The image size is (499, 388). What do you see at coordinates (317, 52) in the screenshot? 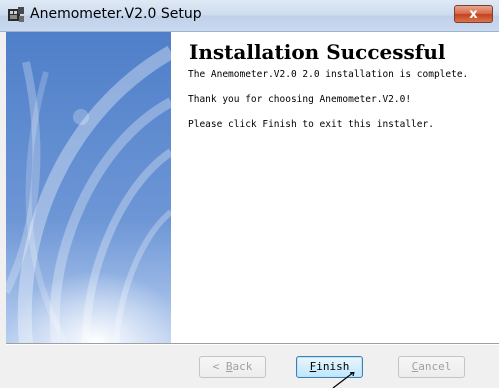
I see `page-heading: Installation Successful` at bounding box center [317, 52].